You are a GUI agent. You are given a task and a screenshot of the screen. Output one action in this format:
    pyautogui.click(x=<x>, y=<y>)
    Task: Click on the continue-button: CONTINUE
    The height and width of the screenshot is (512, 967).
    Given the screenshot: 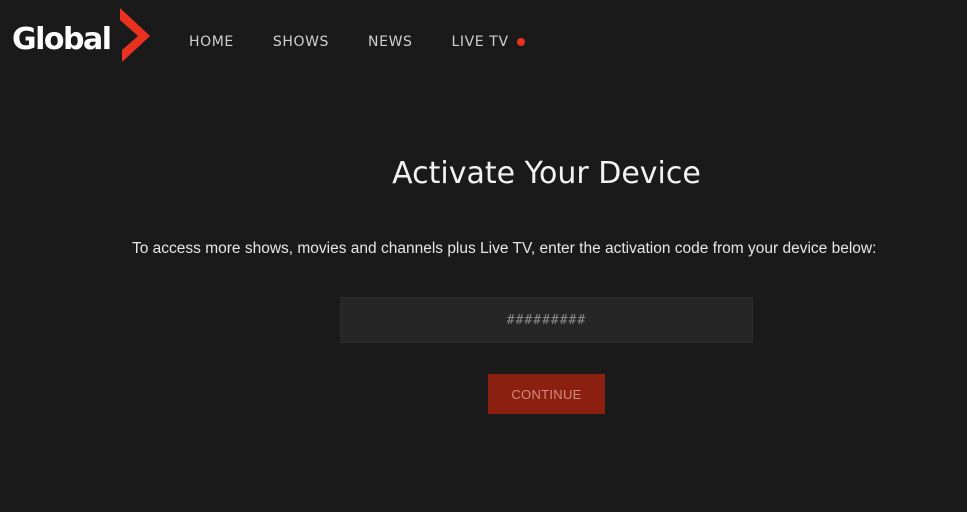 What is the action you would take?
    pyautogui.click(x=546, y=394)
    